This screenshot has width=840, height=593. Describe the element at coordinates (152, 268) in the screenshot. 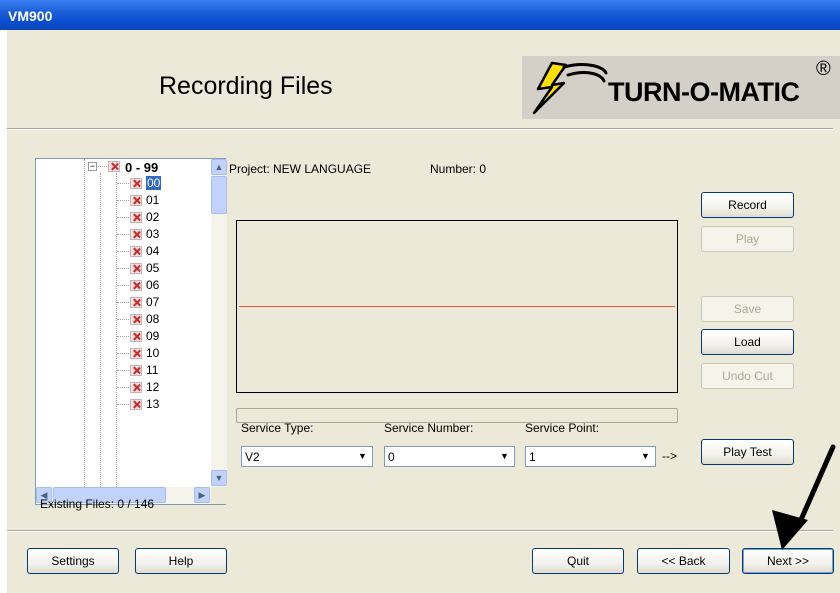

I see `tree-item-label: 05` at that location.